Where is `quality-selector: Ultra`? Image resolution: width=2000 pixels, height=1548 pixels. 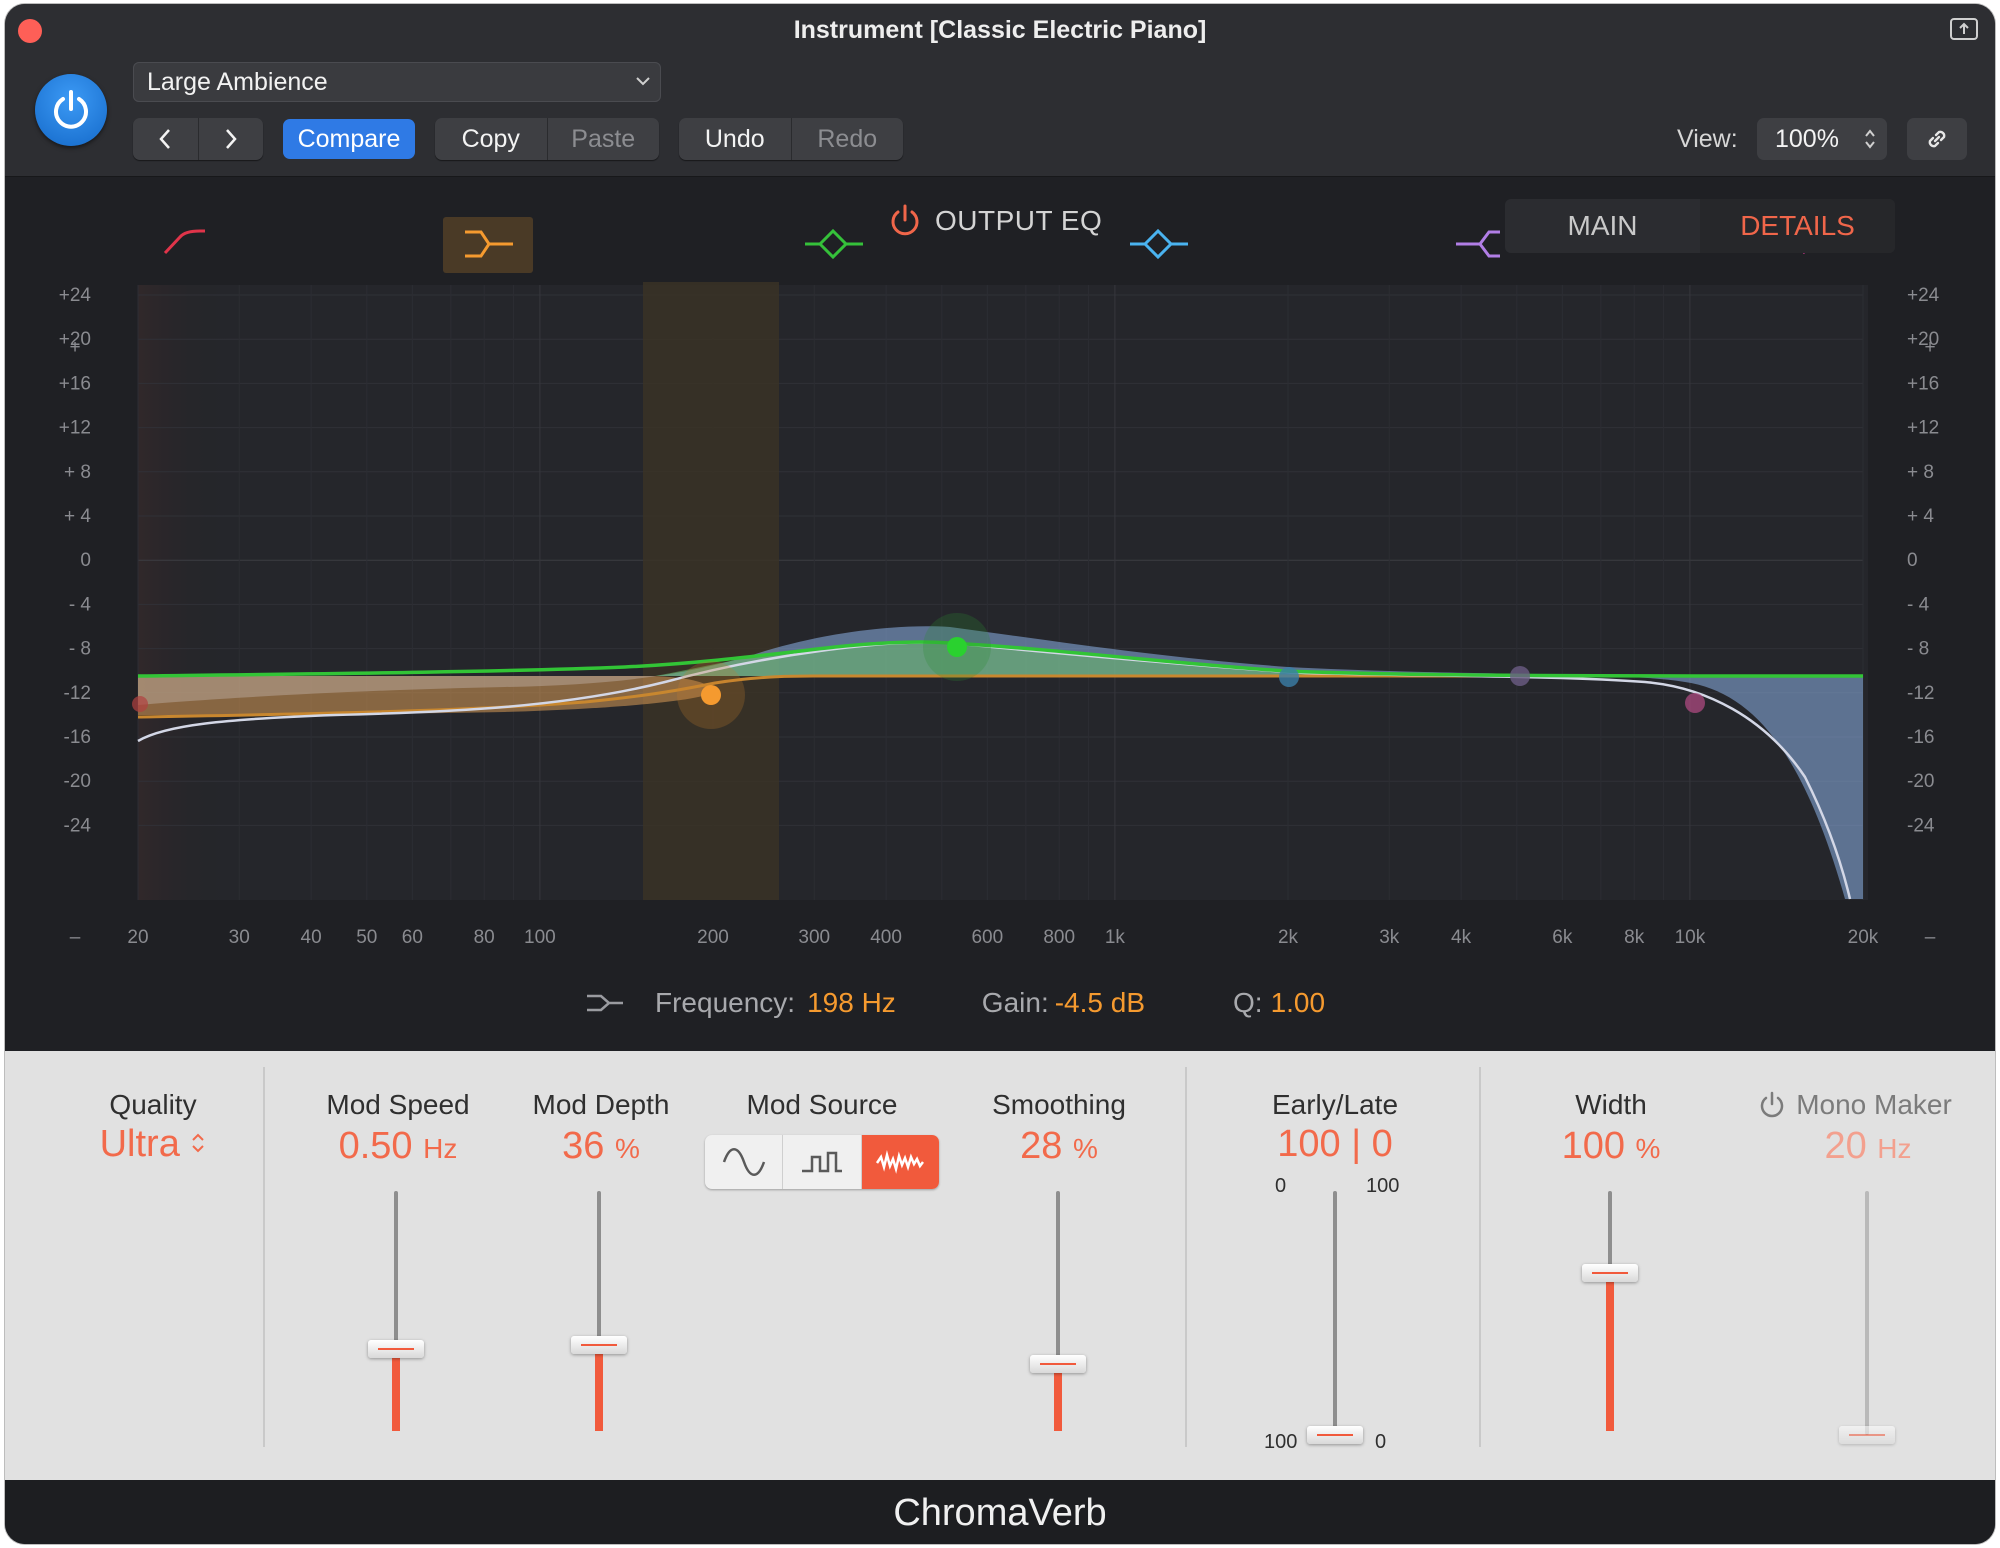
quality-selector: Ultra is located at coordinates (153, 1144).